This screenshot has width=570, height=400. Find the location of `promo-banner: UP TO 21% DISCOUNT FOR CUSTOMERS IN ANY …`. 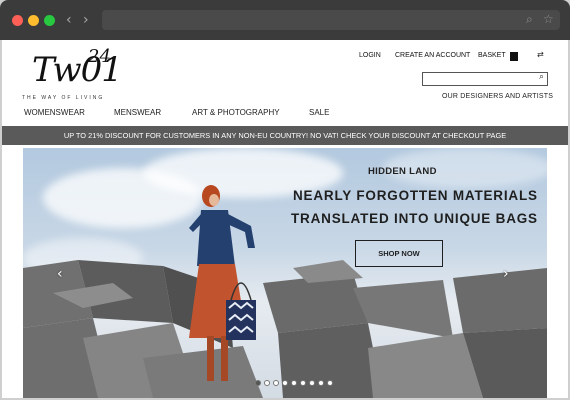

promo-banner: UP TO 21% DISCOUNT FOR CUSTOMERS IN ANY … is located at coordinates (285, 135).